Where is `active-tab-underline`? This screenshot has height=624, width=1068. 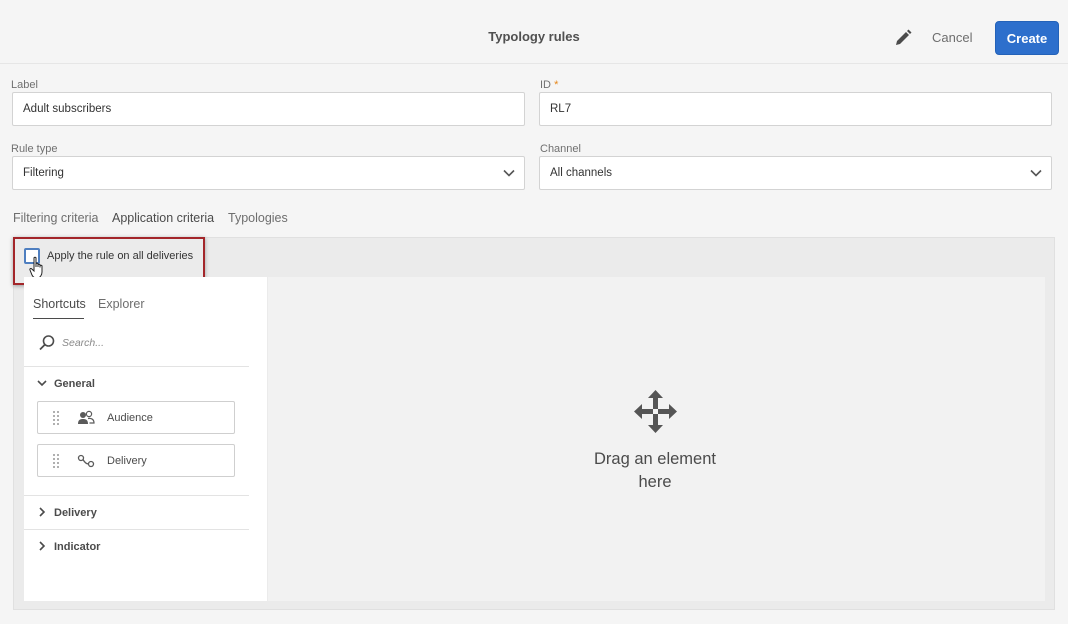
active-tab-underline is located at coordinates (58, 318).